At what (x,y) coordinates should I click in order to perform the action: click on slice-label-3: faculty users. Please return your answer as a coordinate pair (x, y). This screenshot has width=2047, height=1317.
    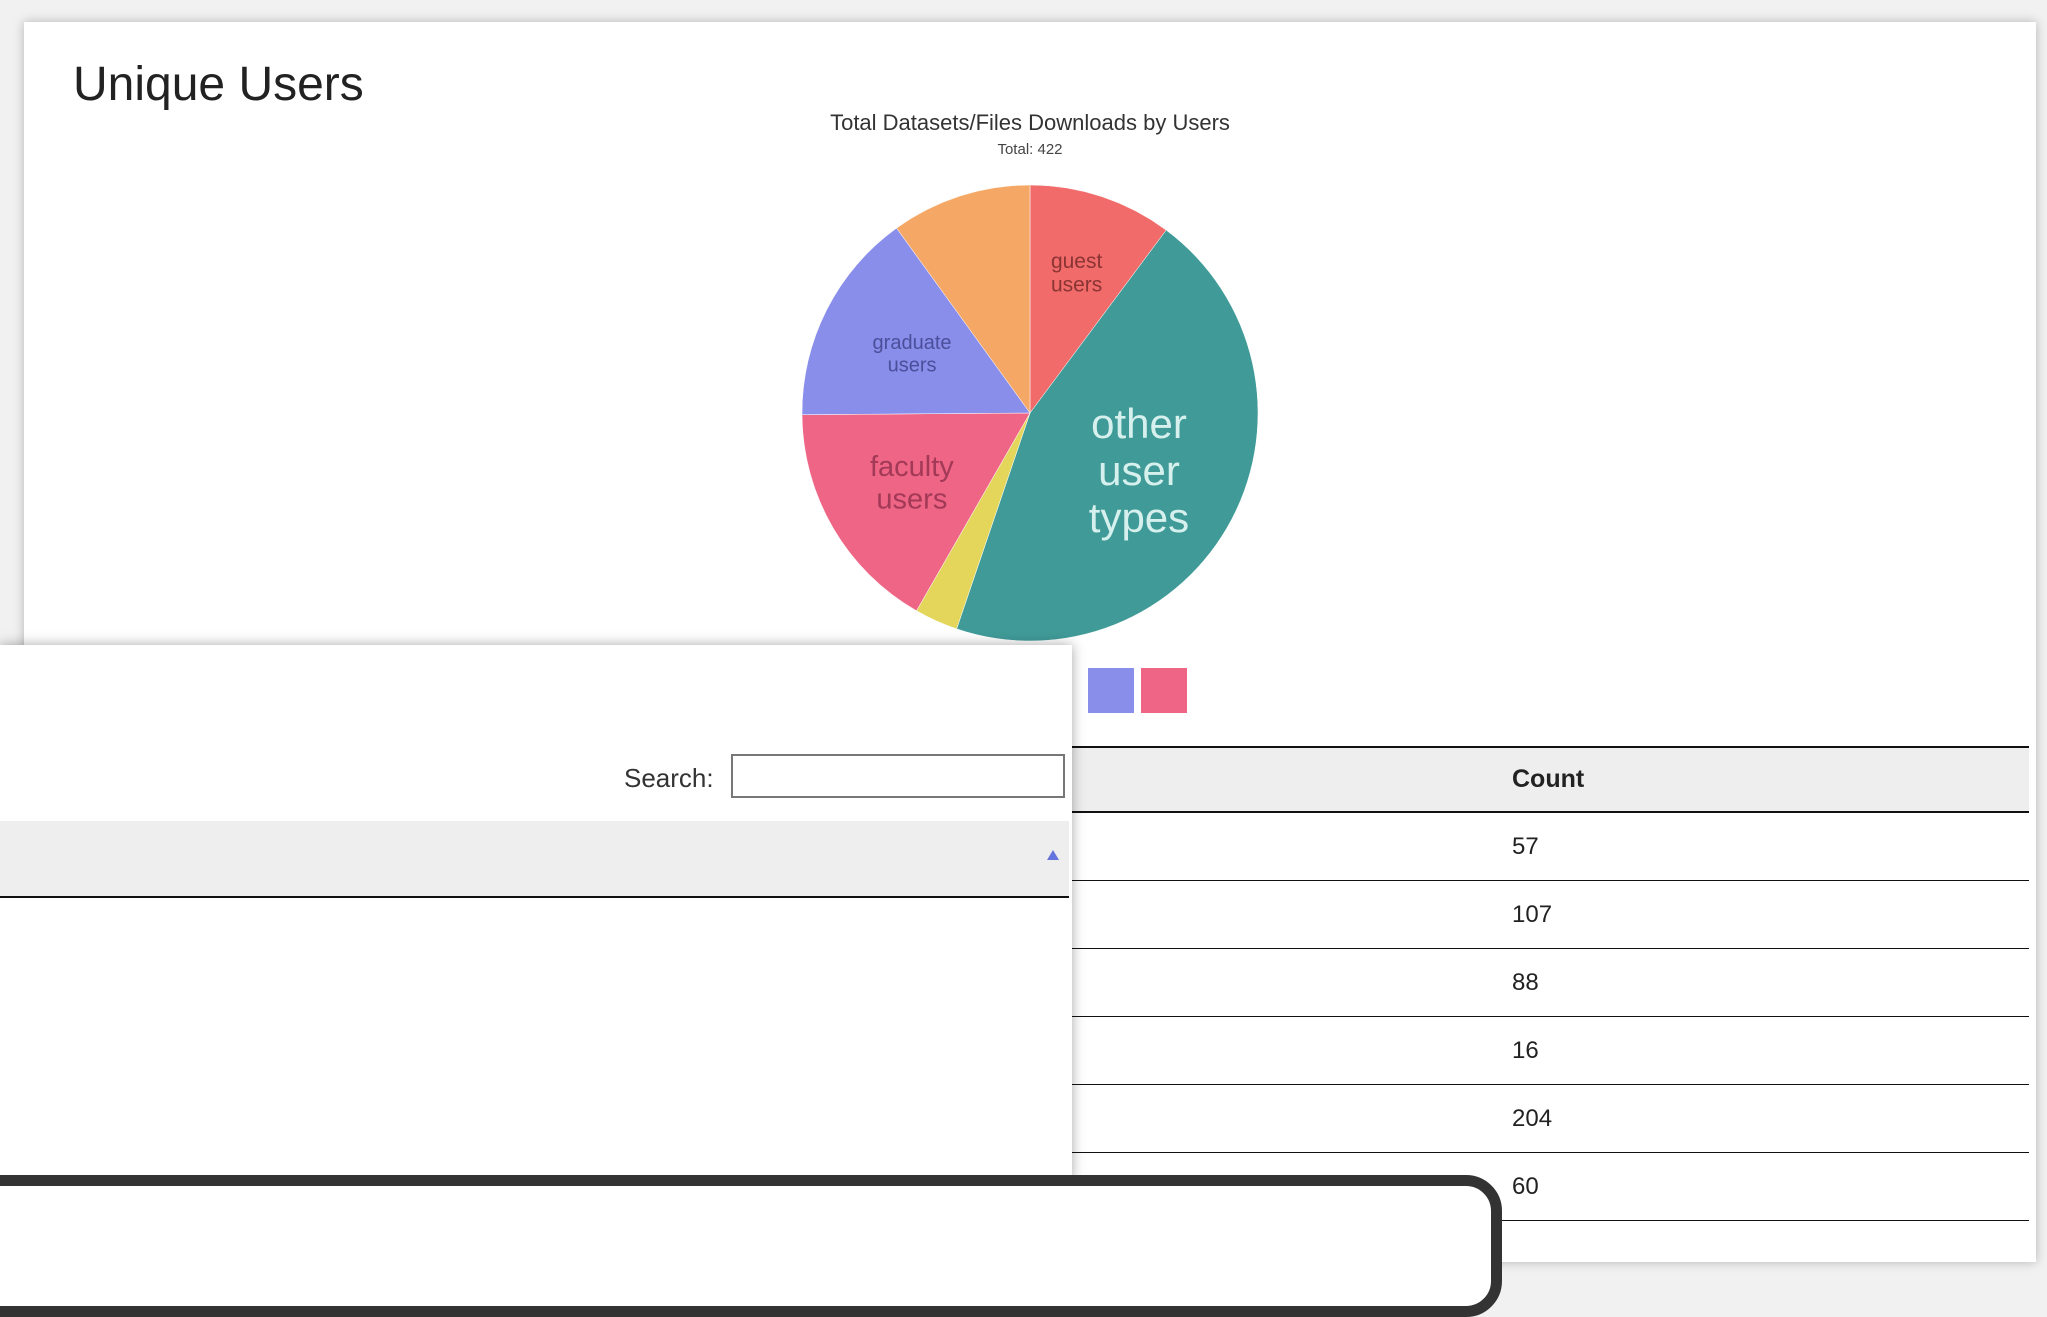
    Looking at the image, I should click on (912, 483).